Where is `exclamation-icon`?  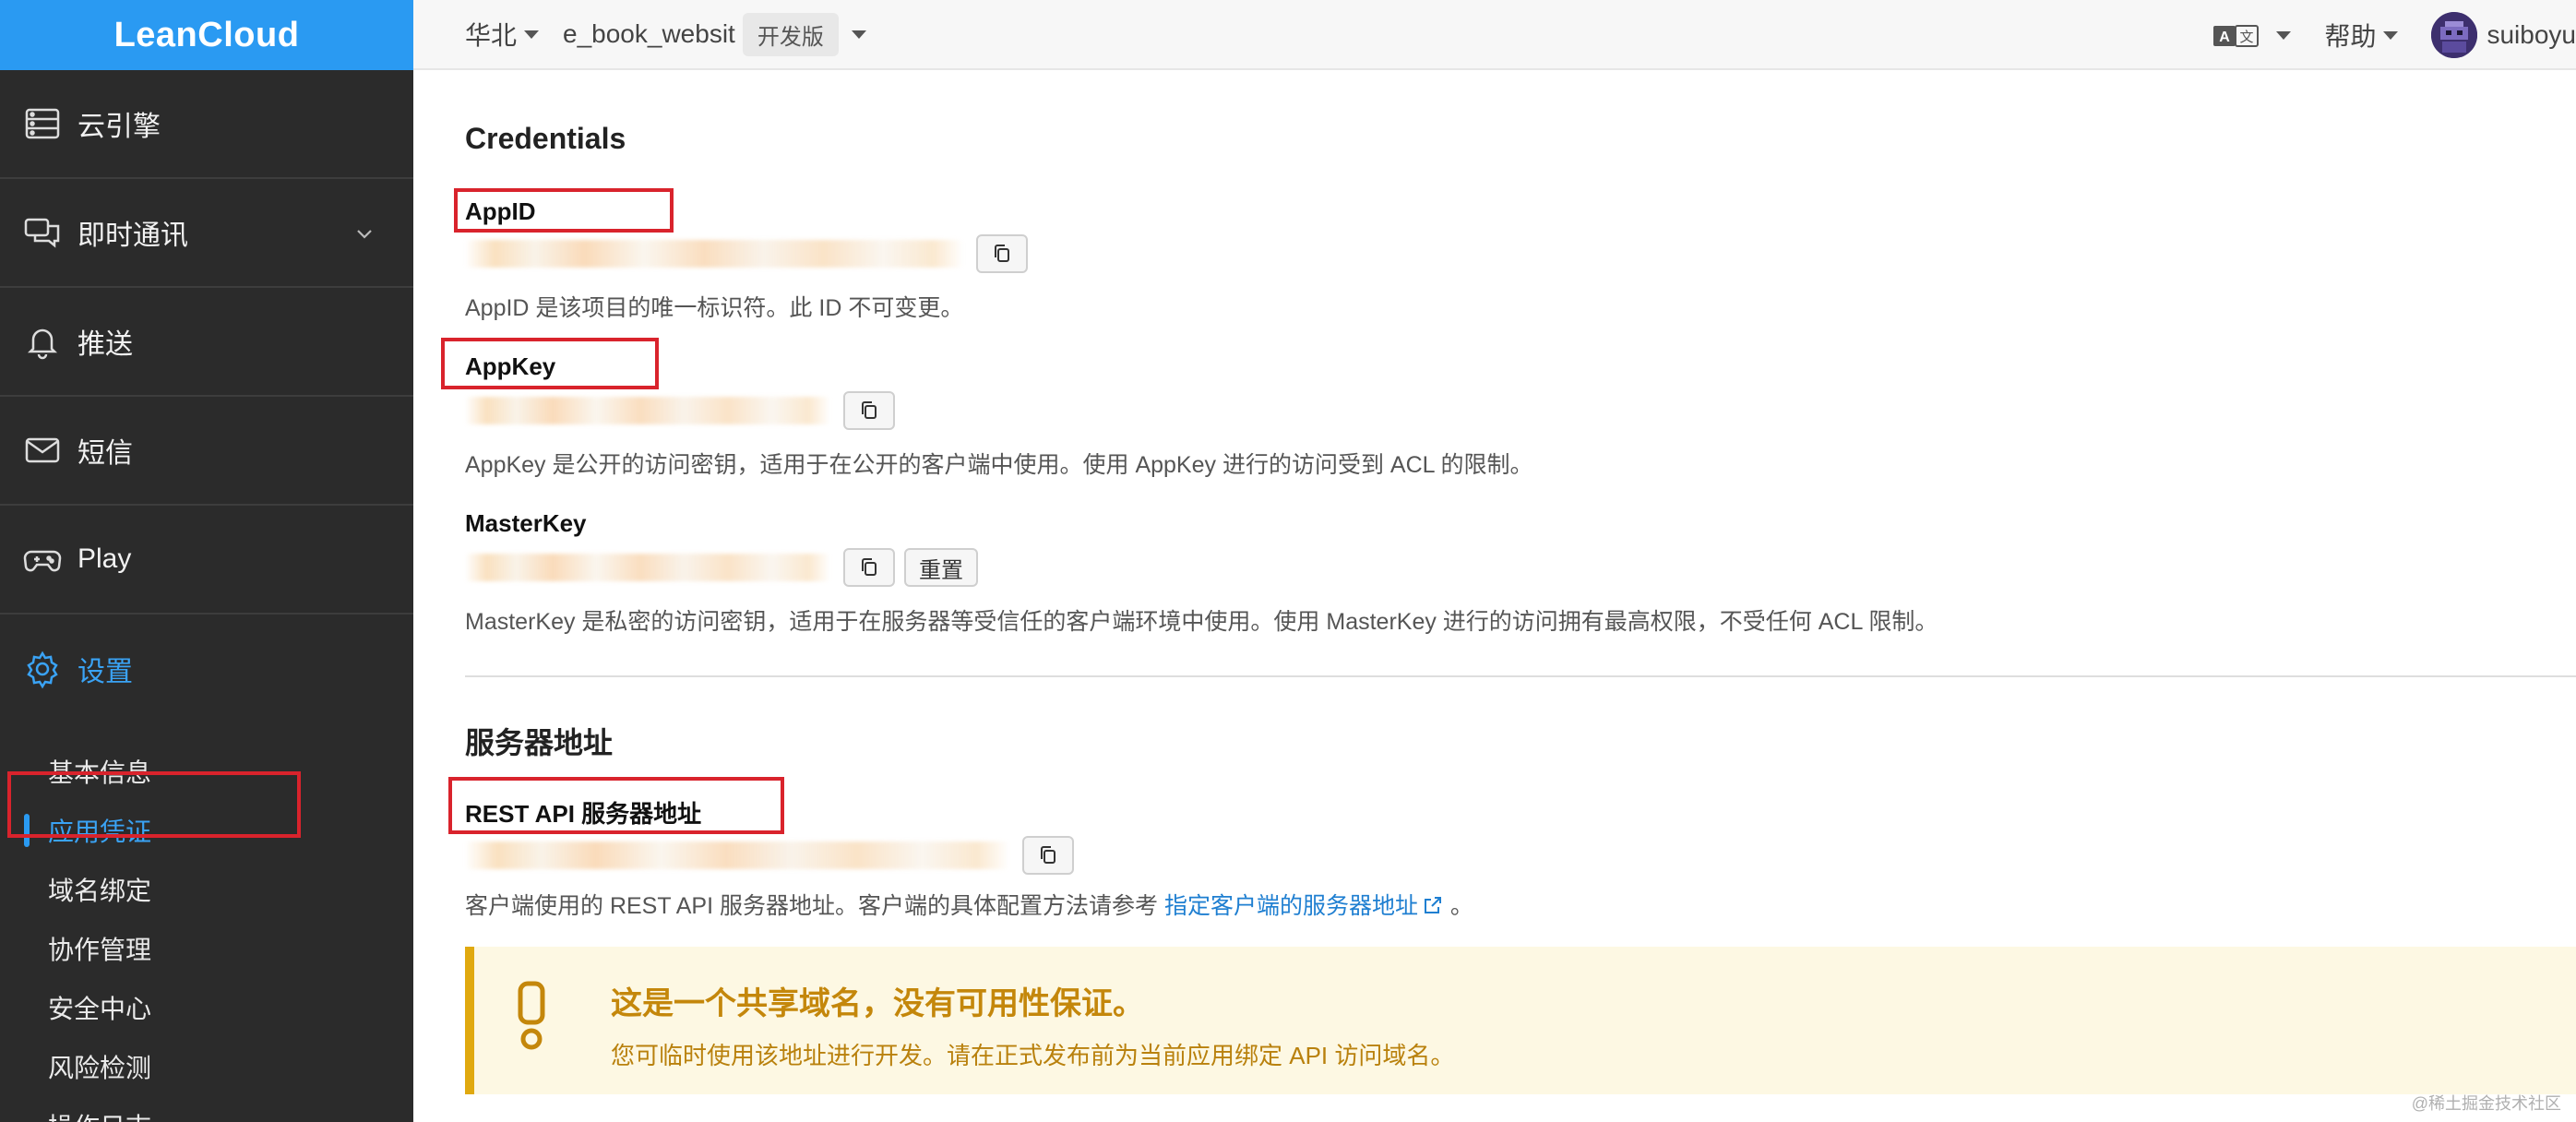
exclamation-icon is located at coordinates (531, 1015).